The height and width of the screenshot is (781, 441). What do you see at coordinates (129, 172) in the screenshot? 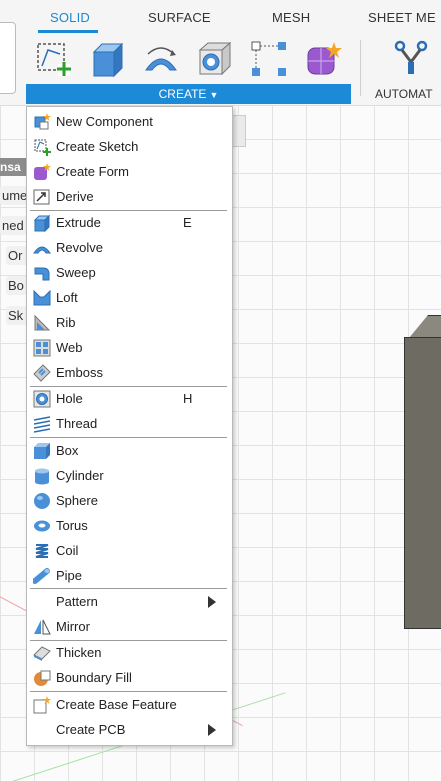
I see `menu-item-create-form: Create Form` at bounding box center [129, 172].